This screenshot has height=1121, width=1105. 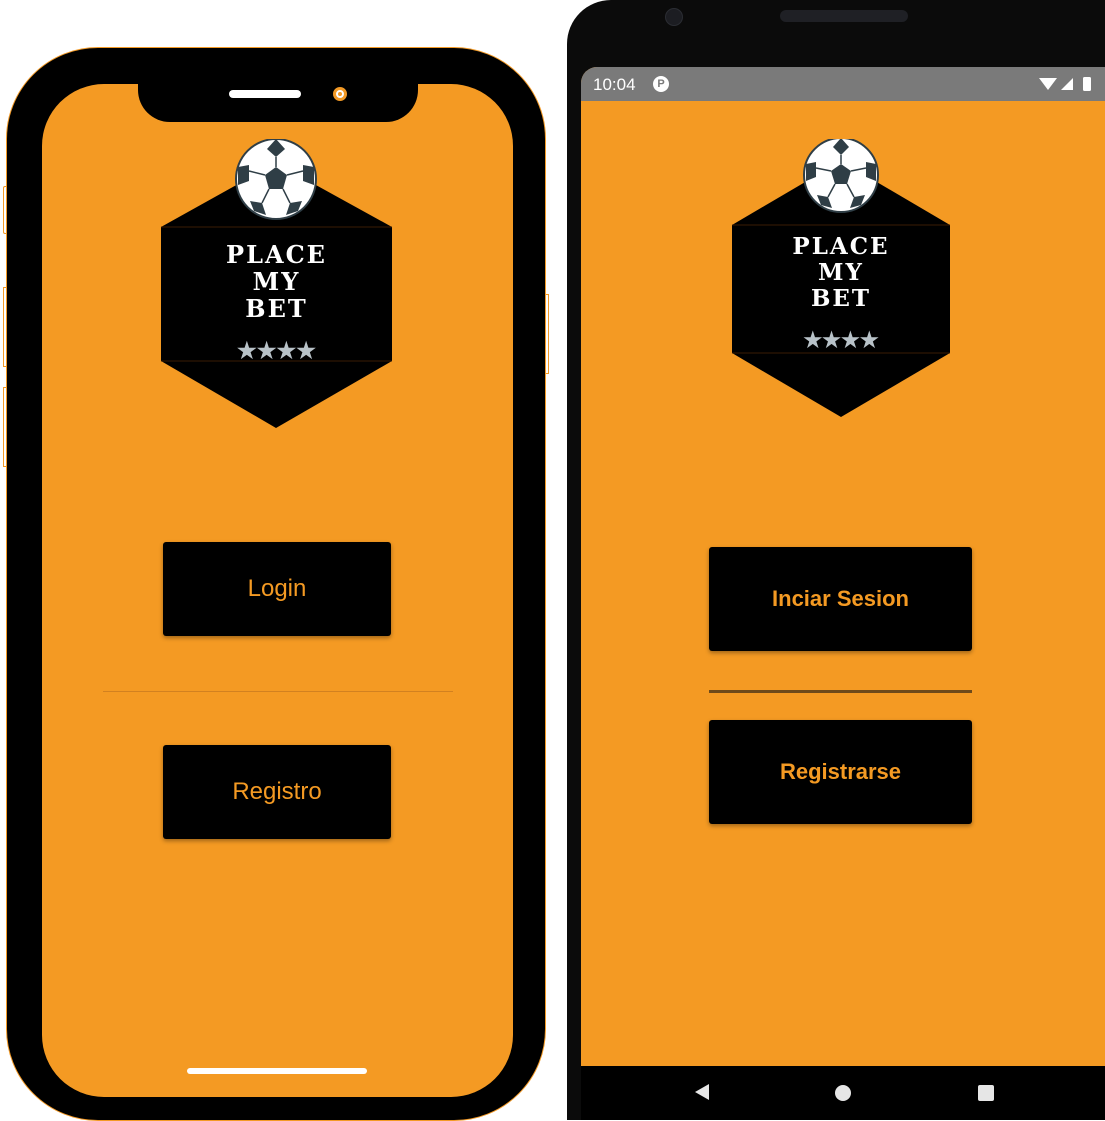 I want to click on android-app-logo: PLACE MY BET ★★★★, so click(x=841, y=279).